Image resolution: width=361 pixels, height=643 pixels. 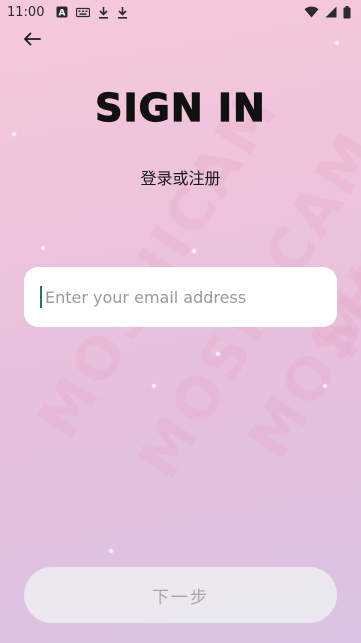 What do you see at coordinates (26, 12) in the screenshot?
I see `status-time: 11:00` at bounding box center [26, 12].